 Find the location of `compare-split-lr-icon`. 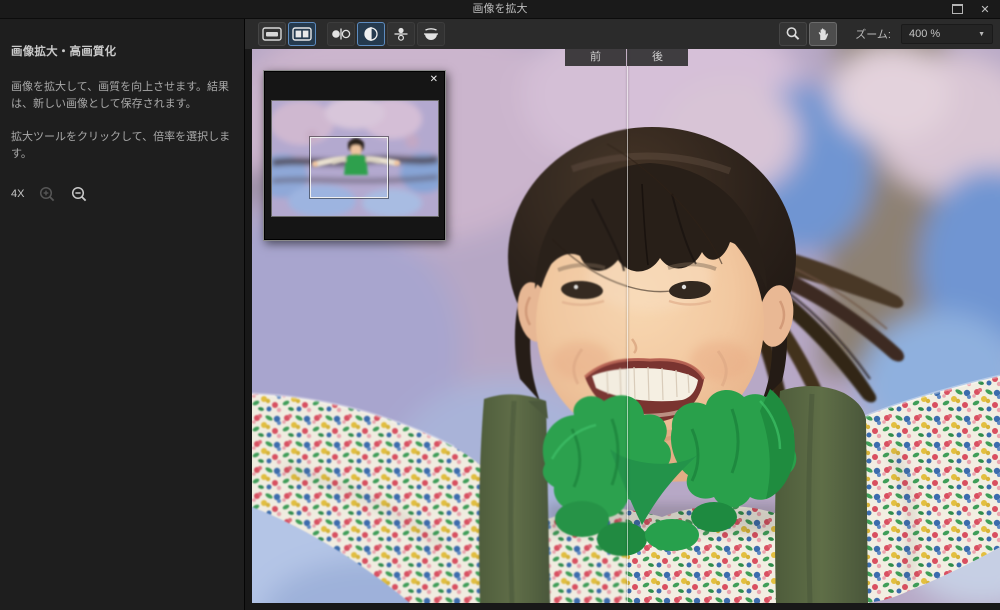

compare-split-lr-icon is located at coordinates (371, 34).